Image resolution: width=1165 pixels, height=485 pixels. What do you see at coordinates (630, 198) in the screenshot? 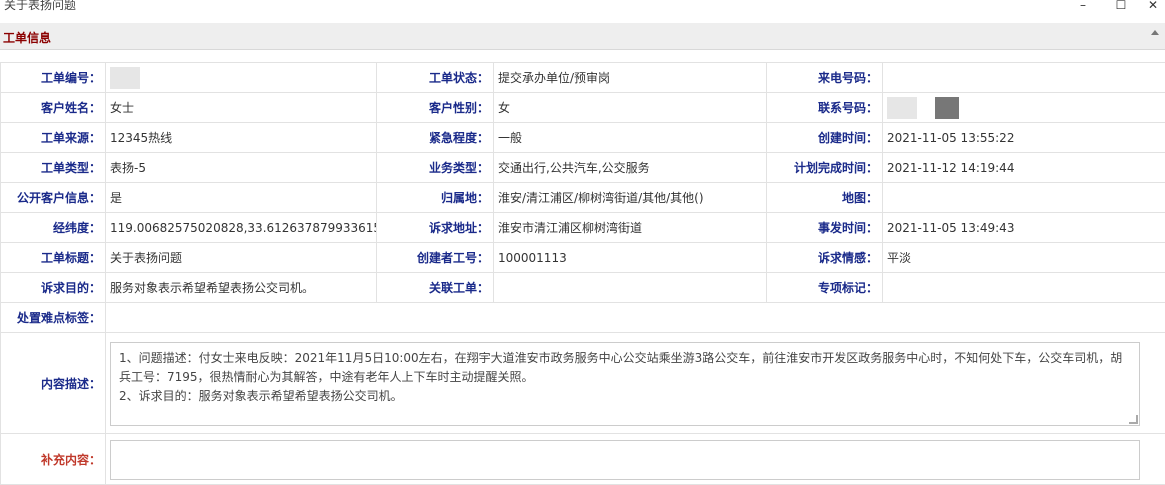
I see `belong-place-value: 淮安/清江浦区/柳树湾街道/其他/其他()` at bounding box center [630, 198].